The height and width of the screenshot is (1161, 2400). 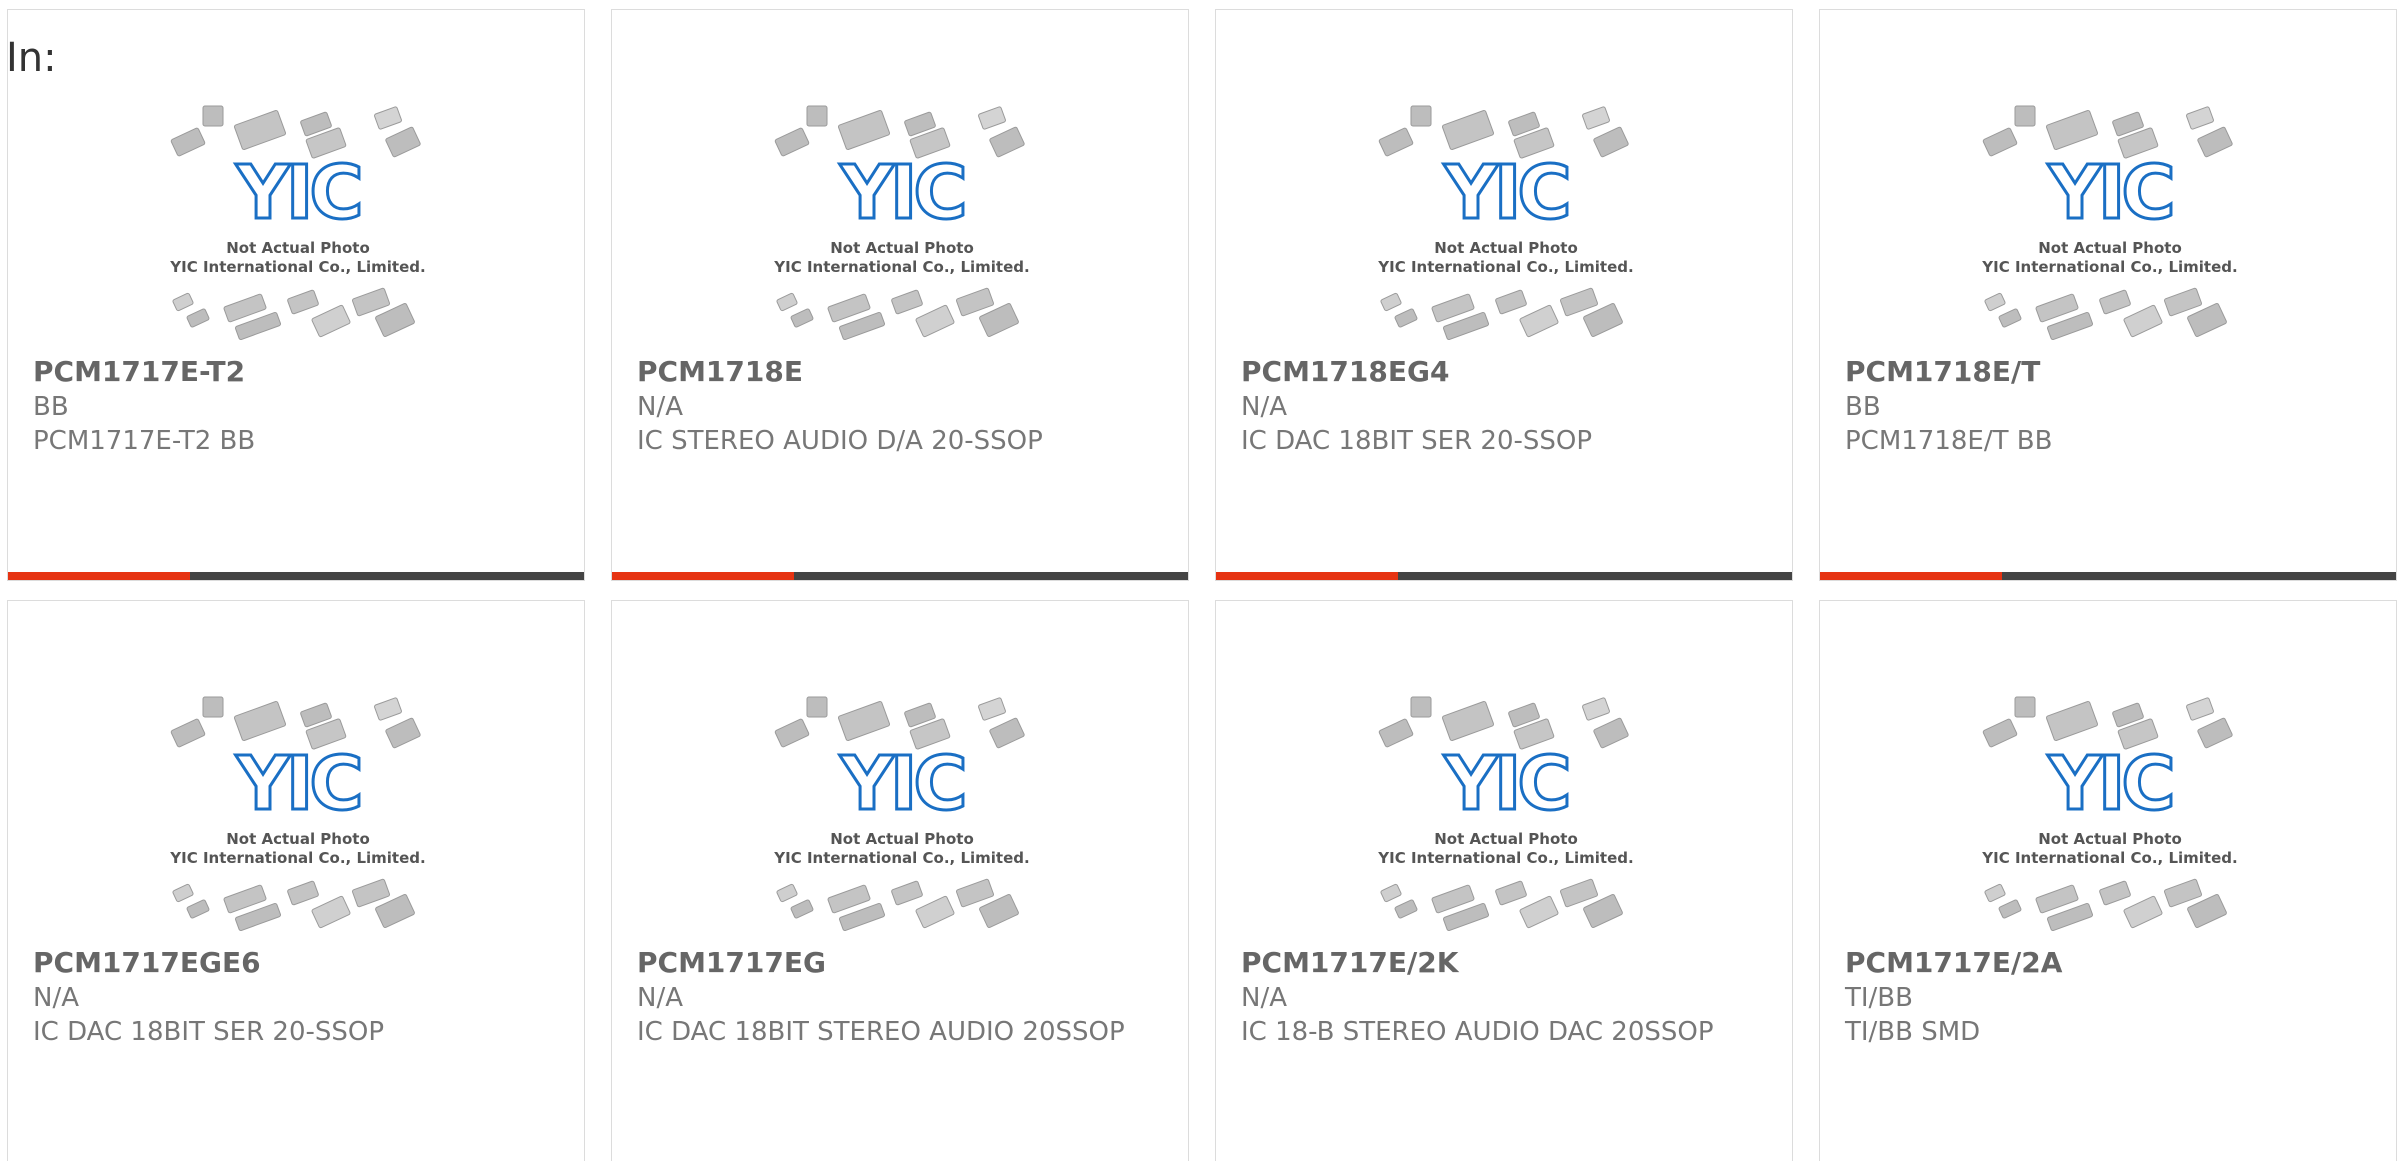 What do you see at coordinates (139, 372) in the screenshot?
I see `part-number: PCM1717E-T2` at bounding box center [139, 372].